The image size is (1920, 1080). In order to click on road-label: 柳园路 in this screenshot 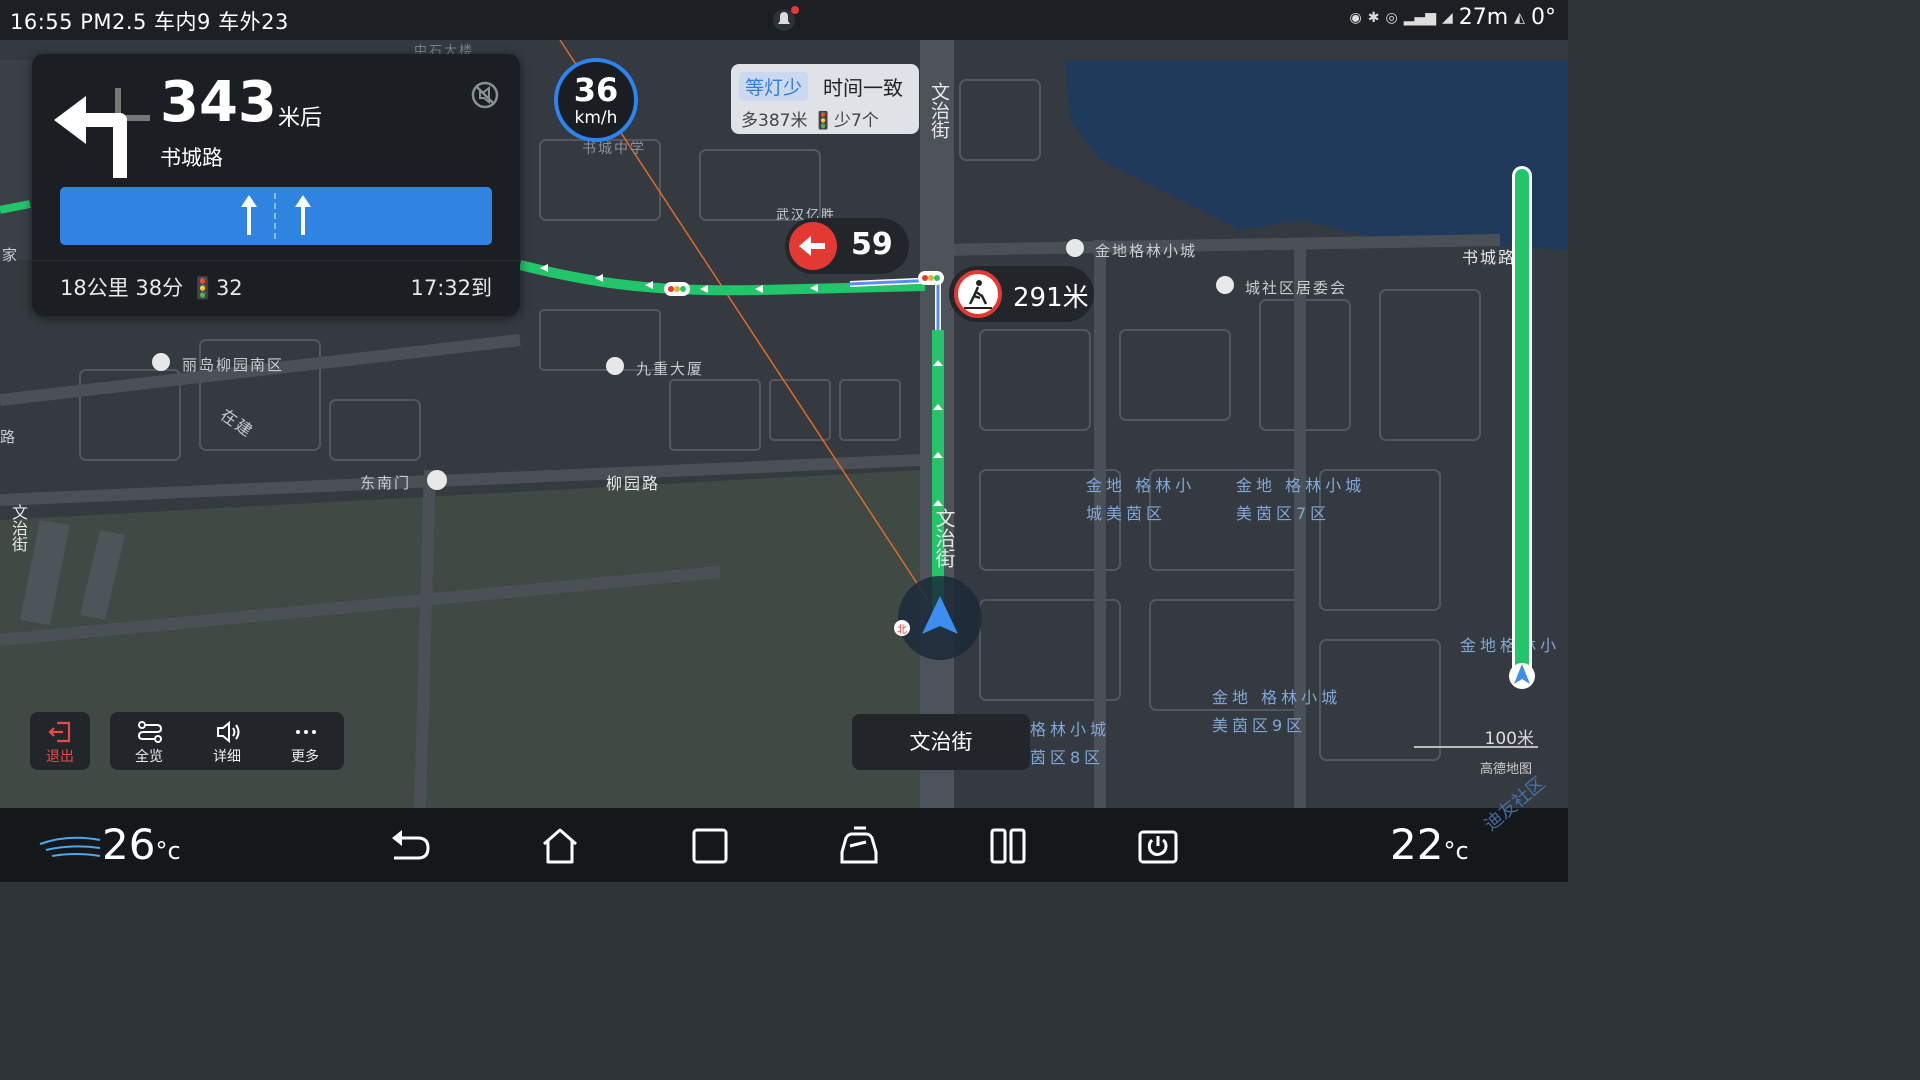, I will do `click(633, 483)`.